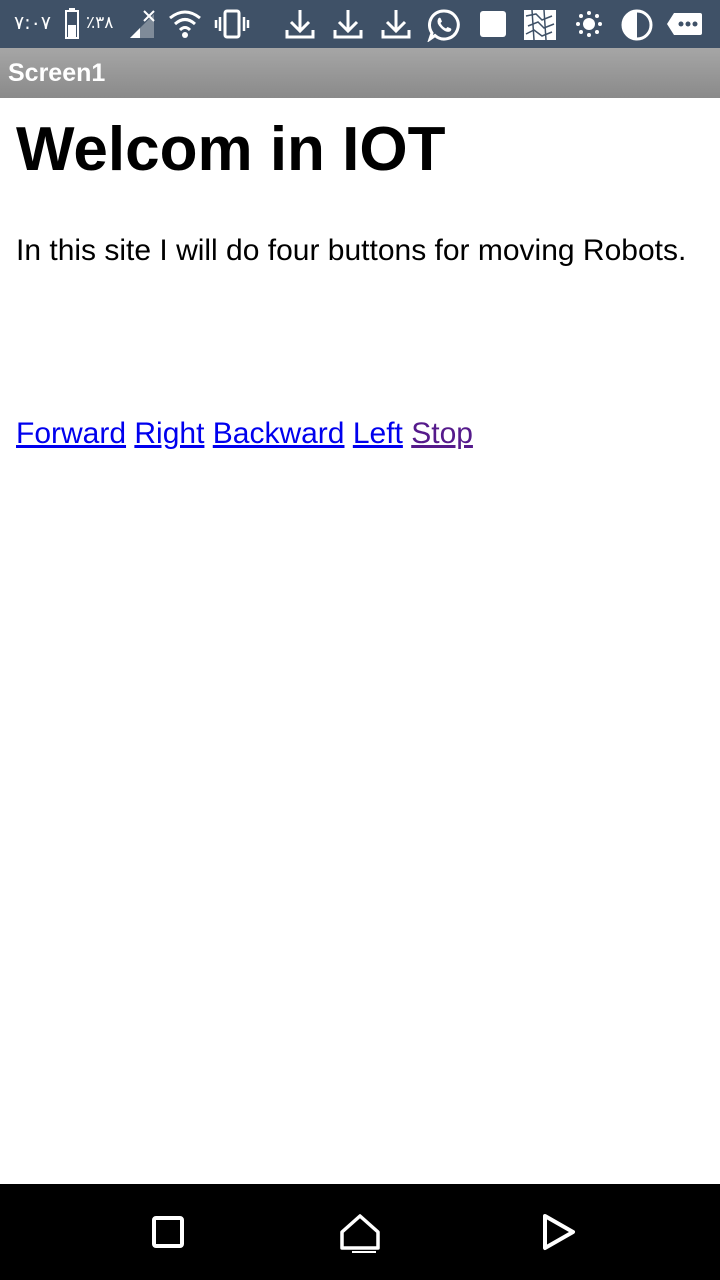 This screenshot has width=720, height=1280. What do you see at coordinates (168, 1232) in the screenshot?
I see `recents-icon` at bounding box center [168, 1232].